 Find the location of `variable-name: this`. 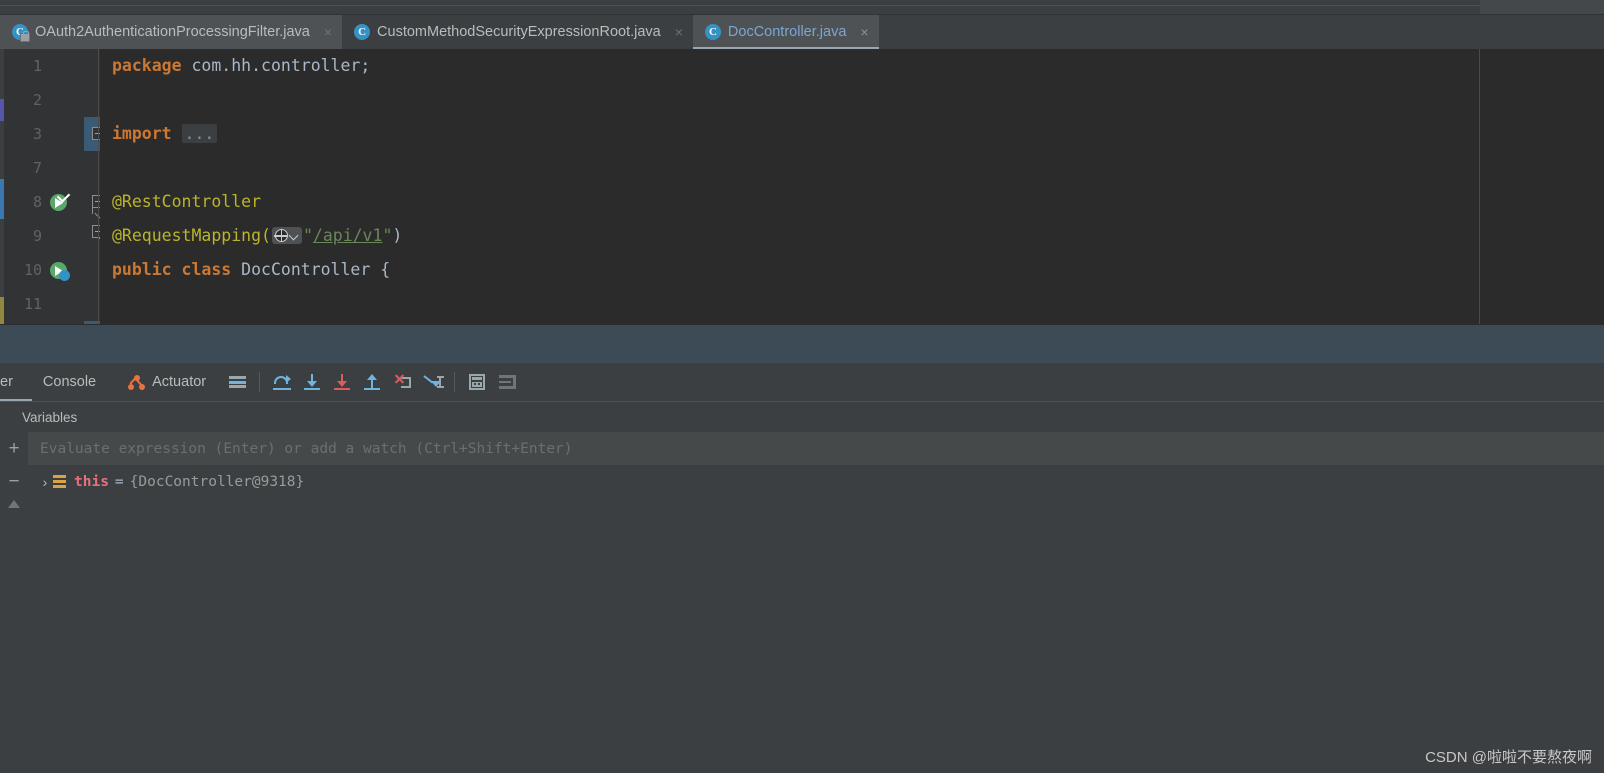

variable-name: this is located at coordinates (91, 481).